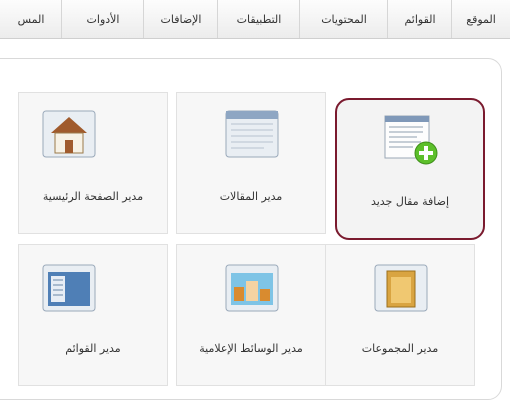 This screenshot has height=400, width=510. What do you see at coordinates (93, 348) in the screenshot?
I see `tile-label: مدير القوائم` at bounding box center [93, 348].